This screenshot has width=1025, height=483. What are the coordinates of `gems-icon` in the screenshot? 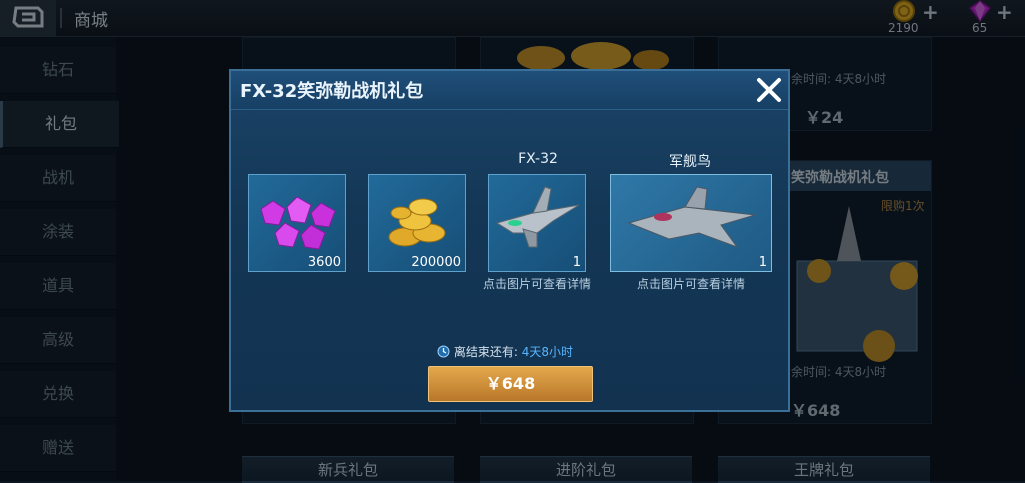 It's located at (298, 223).